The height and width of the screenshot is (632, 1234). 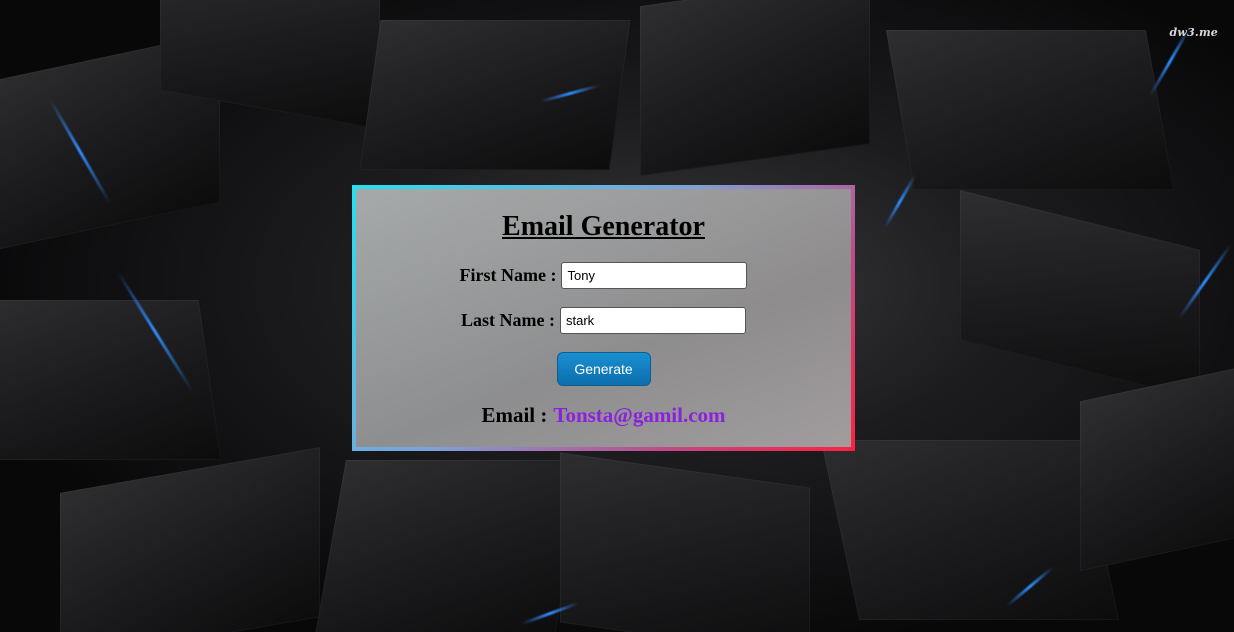 I want to click on button-row: Generate, so click(x=603, y=369).